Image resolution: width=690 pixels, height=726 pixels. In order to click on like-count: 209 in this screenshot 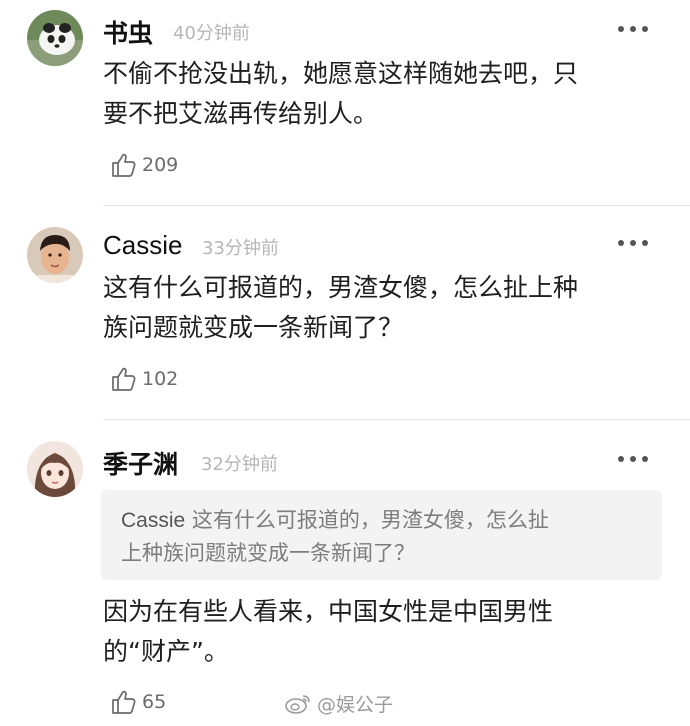, I will do `click(160, 165)`.